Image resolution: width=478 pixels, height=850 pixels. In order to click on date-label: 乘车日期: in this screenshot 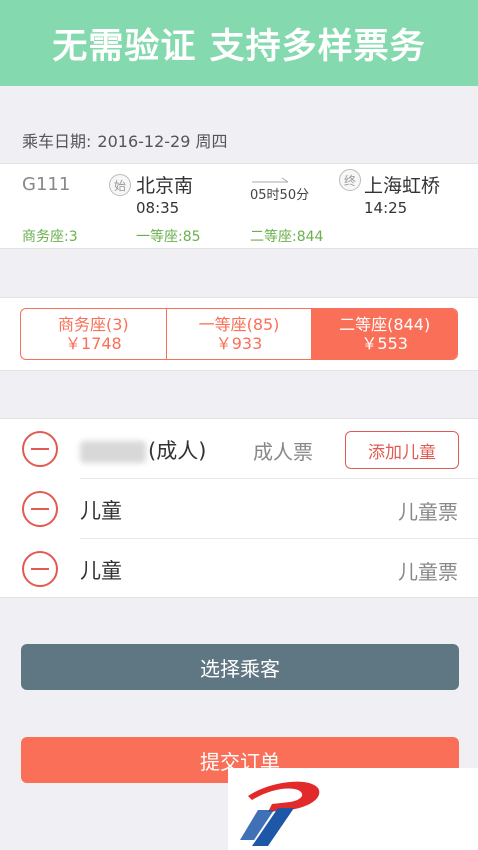, I will do `click(57, 141)`.